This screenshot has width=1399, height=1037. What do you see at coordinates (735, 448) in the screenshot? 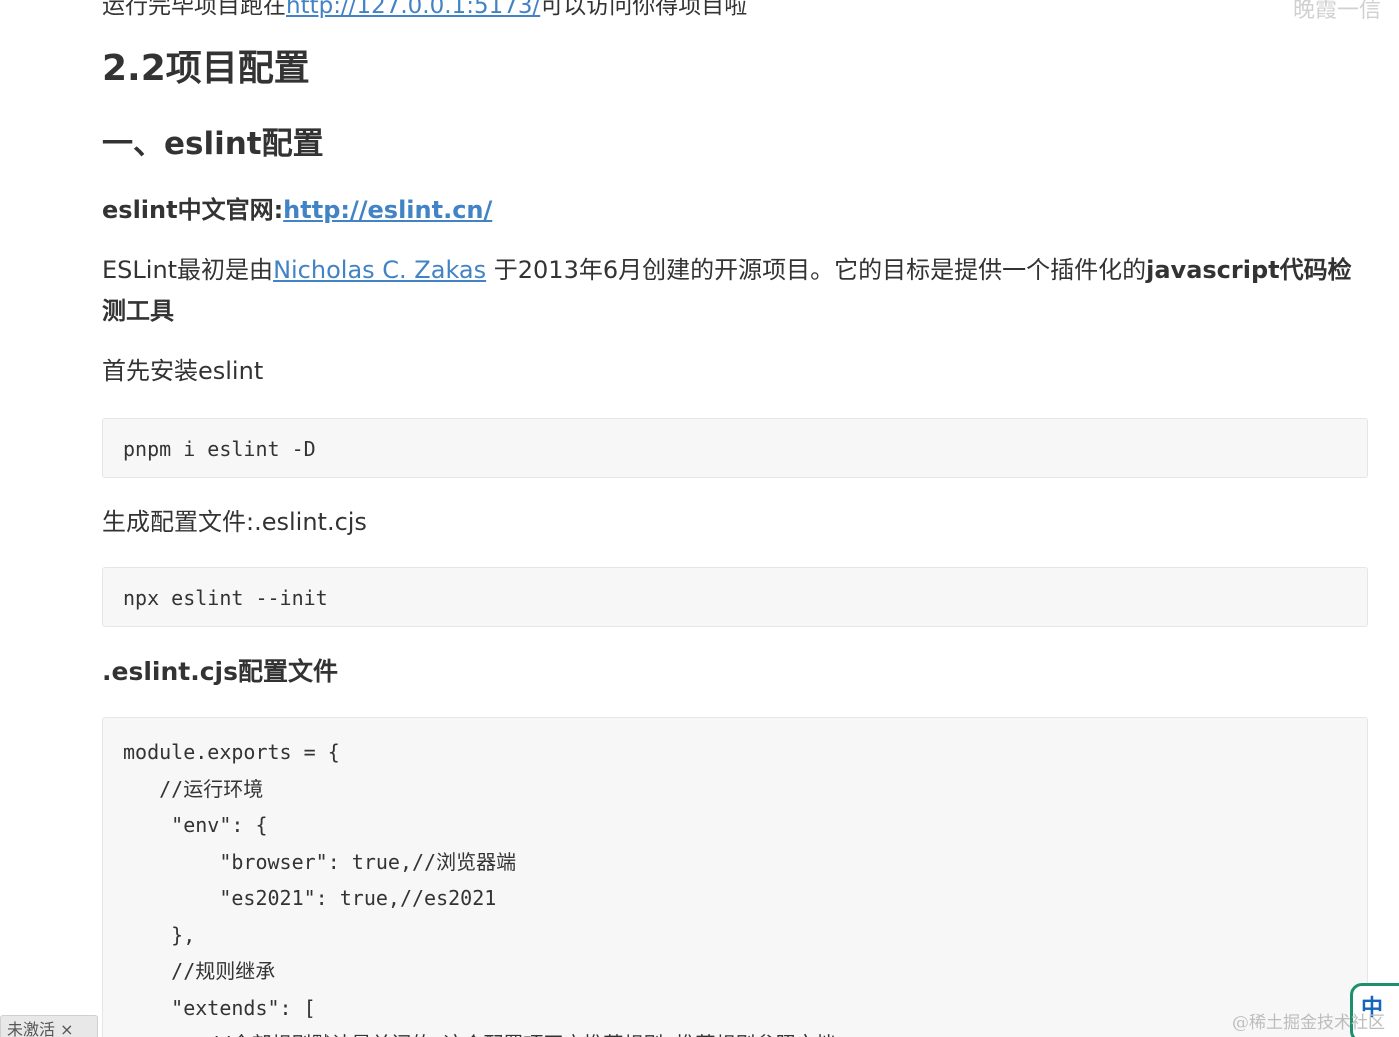
I see `install-code-block: pnpm i eslint -D` at bounding box center [735, 448].